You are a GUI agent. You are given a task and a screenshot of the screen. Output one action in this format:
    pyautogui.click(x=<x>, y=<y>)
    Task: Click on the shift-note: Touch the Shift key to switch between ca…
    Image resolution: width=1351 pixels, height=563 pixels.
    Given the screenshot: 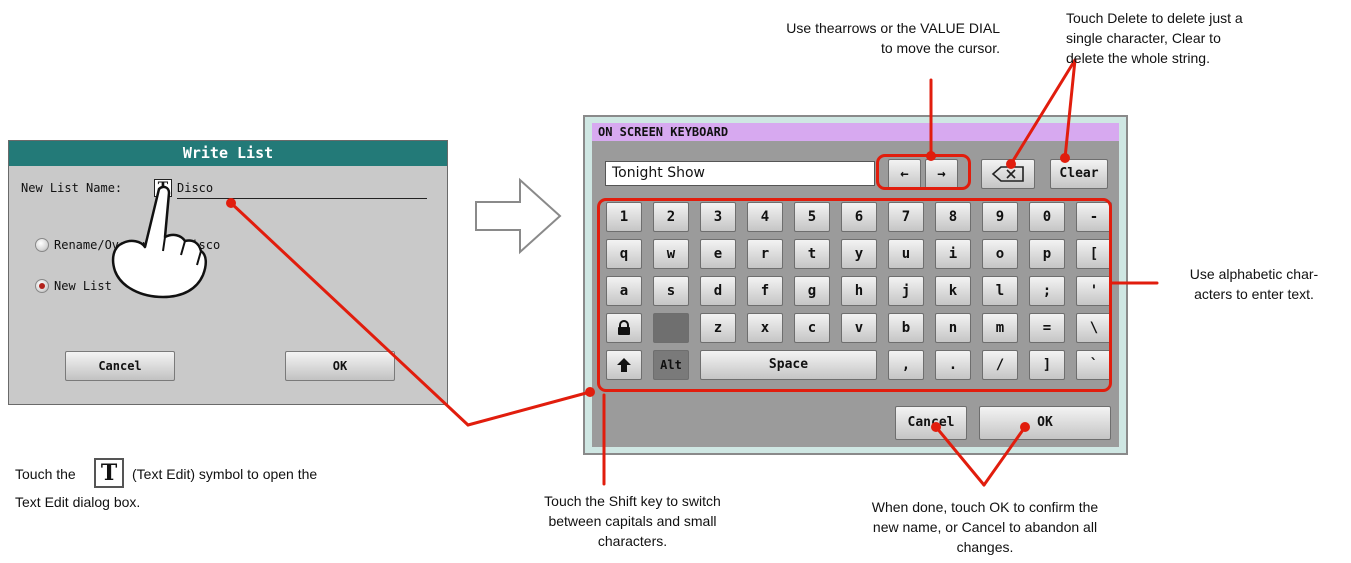 What is the action you would take?
    pyautogui.click(x=632, y=521)
    